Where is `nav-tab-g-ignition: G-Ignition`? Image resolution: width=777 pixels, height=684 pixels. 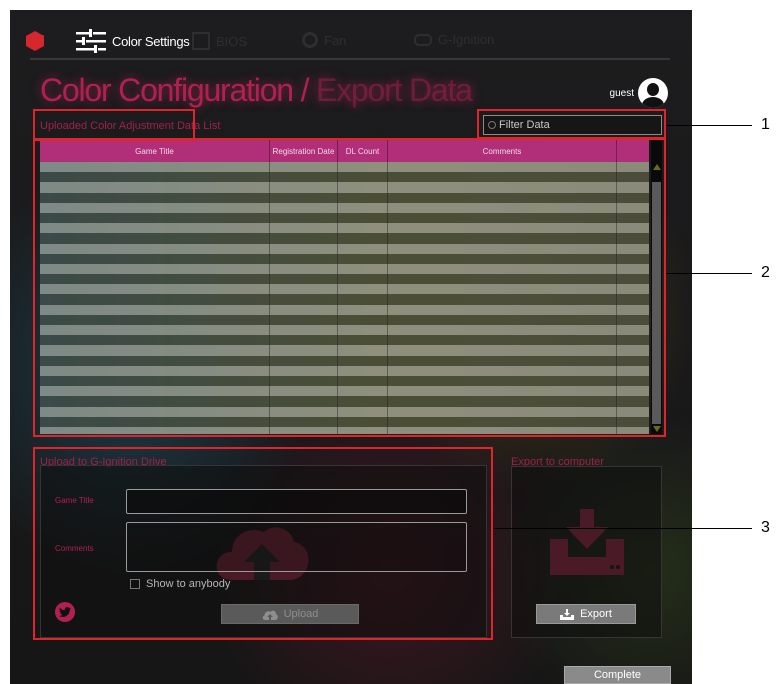
nav-tab-g-ignition: G-Ignition is located at coordinates (454, 39).